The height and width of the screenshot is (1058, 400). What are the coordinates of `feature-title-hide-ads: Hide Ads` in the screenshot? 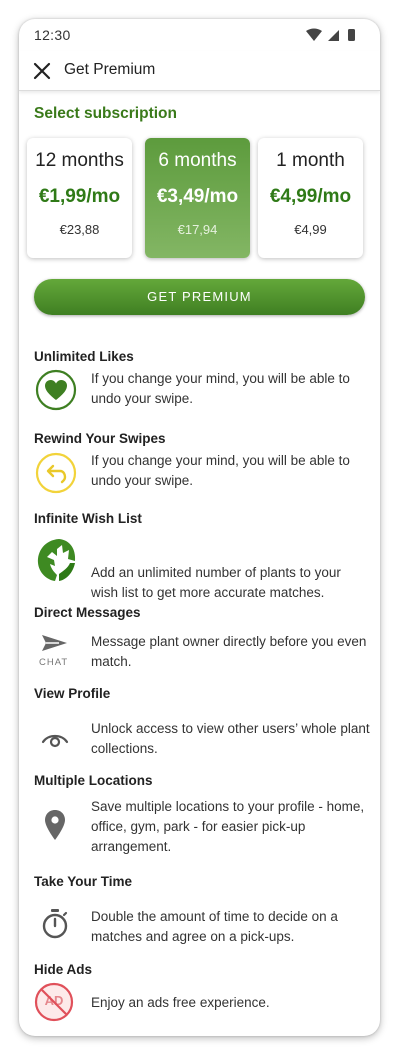 It's located at (63, 969).